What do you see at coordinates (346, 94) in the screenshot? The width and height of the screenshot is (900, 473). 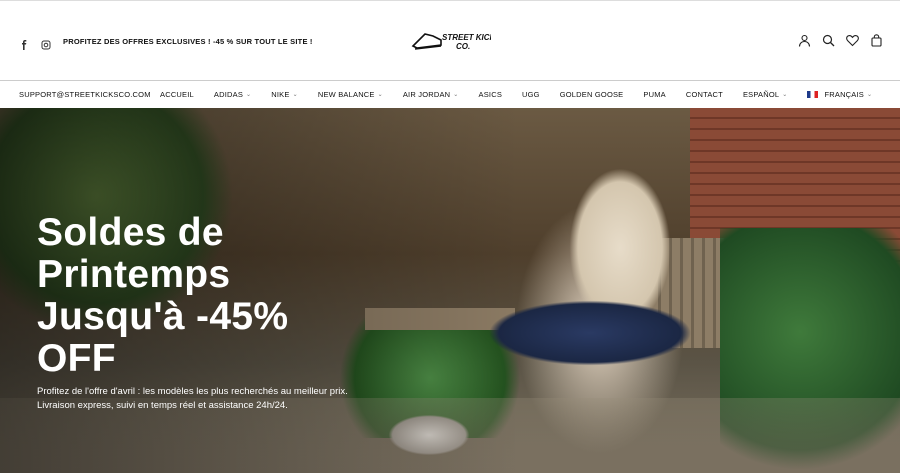 I see `nav-item-label: NEW BALANCE` at bounding box center [346, 94].